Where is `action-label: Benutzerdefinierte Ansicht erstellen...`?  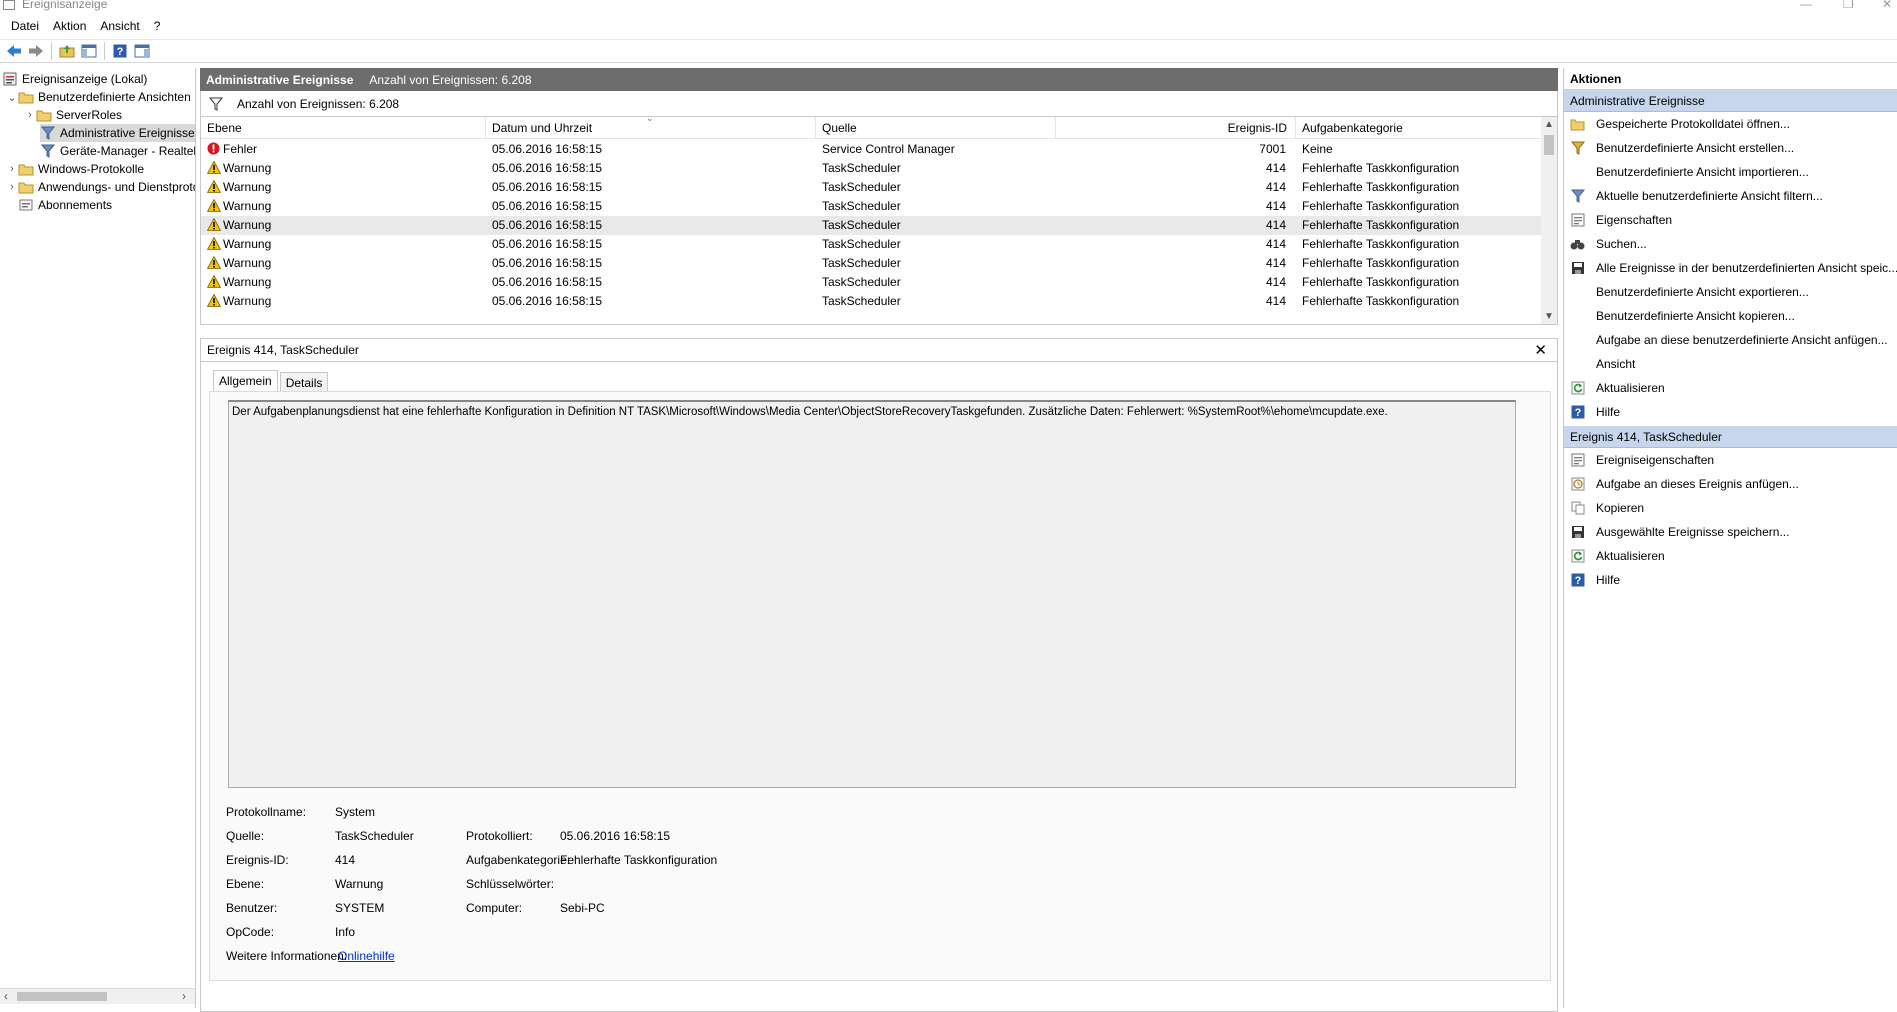
action-label: Benutzerdefinierte Ansicht erstellen... is located at coordinates (1695, 148).